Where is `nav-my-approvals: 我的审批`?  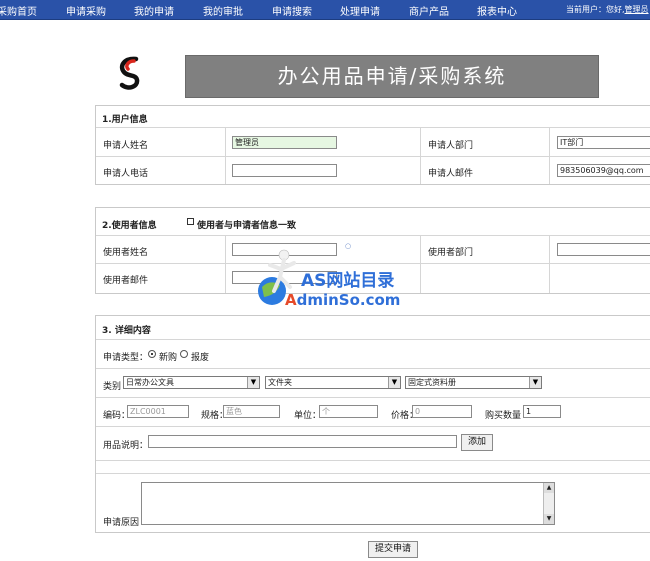 nav-my-approvals: 我的审批 is located at coordinates (223, 10).